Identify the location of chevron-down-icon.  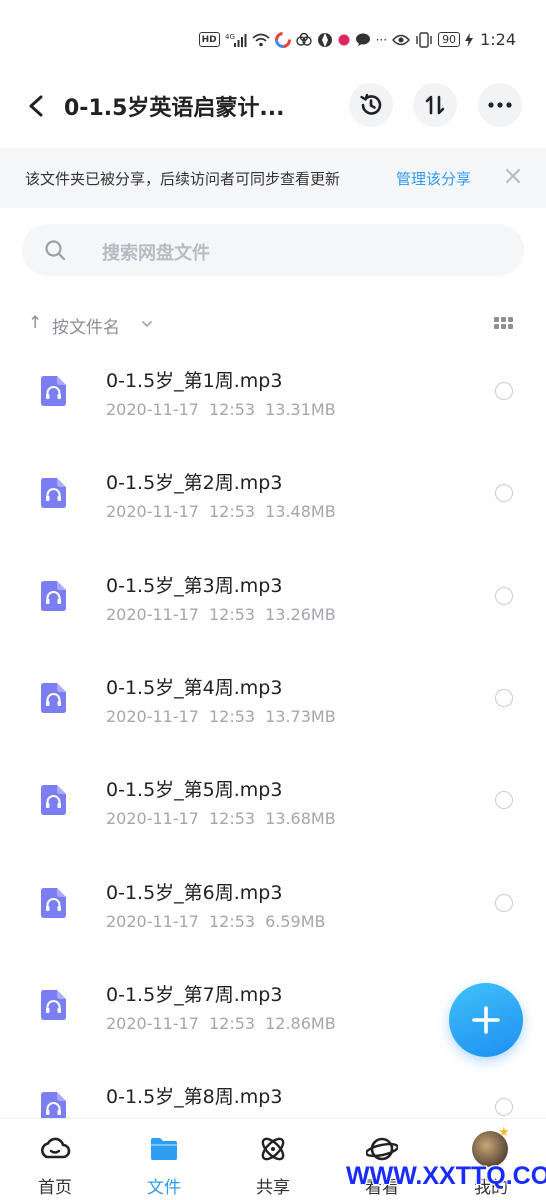
(147, 324).